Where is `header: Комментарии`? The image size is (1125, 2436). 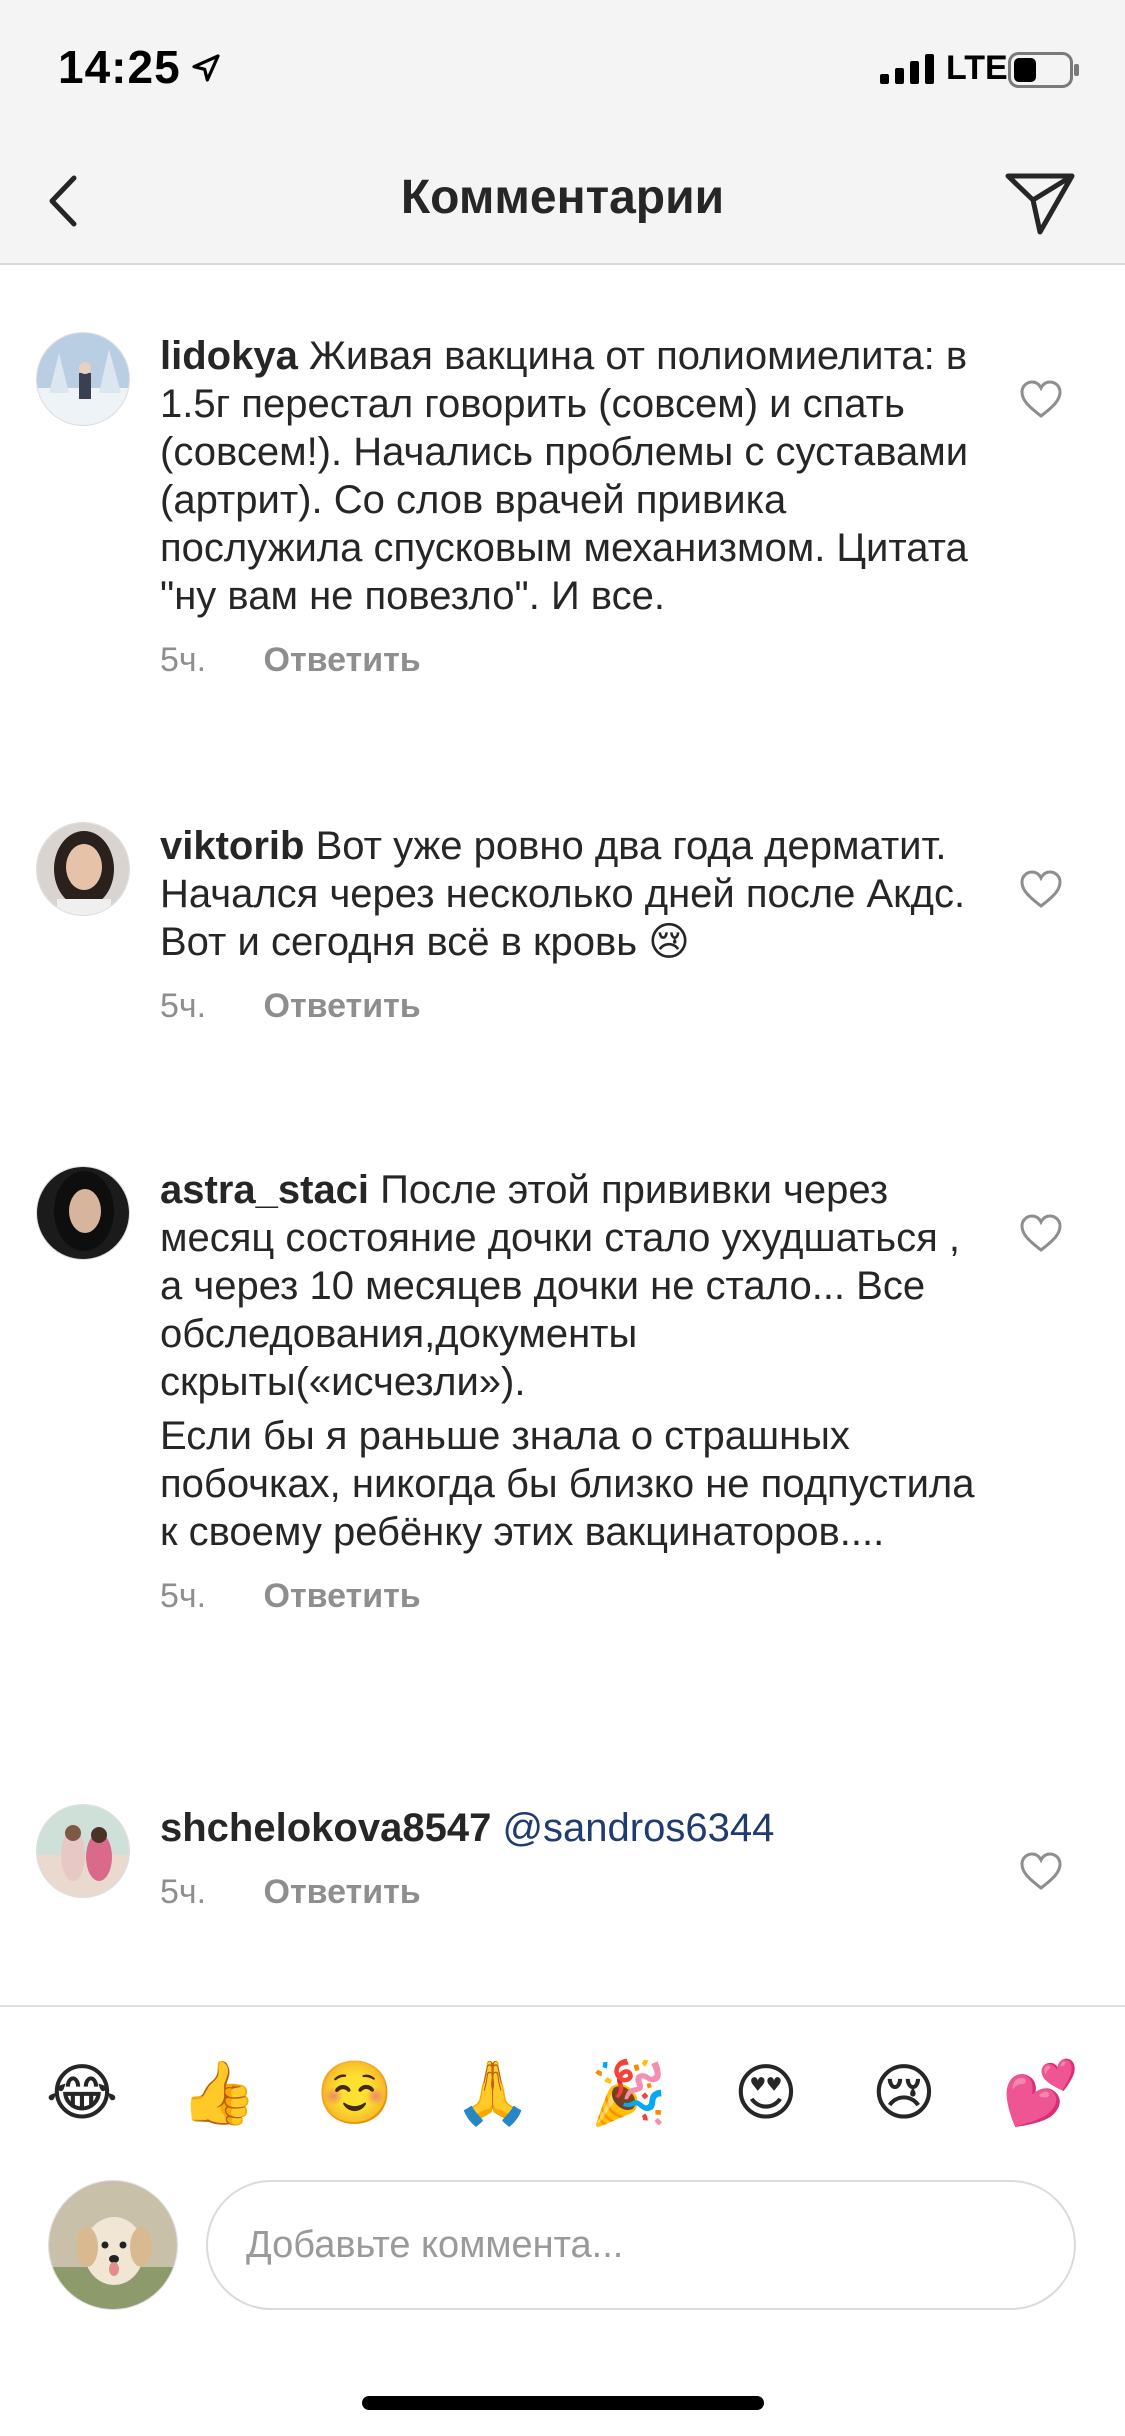 header: Комментарии is located at coordinates (562, 202).